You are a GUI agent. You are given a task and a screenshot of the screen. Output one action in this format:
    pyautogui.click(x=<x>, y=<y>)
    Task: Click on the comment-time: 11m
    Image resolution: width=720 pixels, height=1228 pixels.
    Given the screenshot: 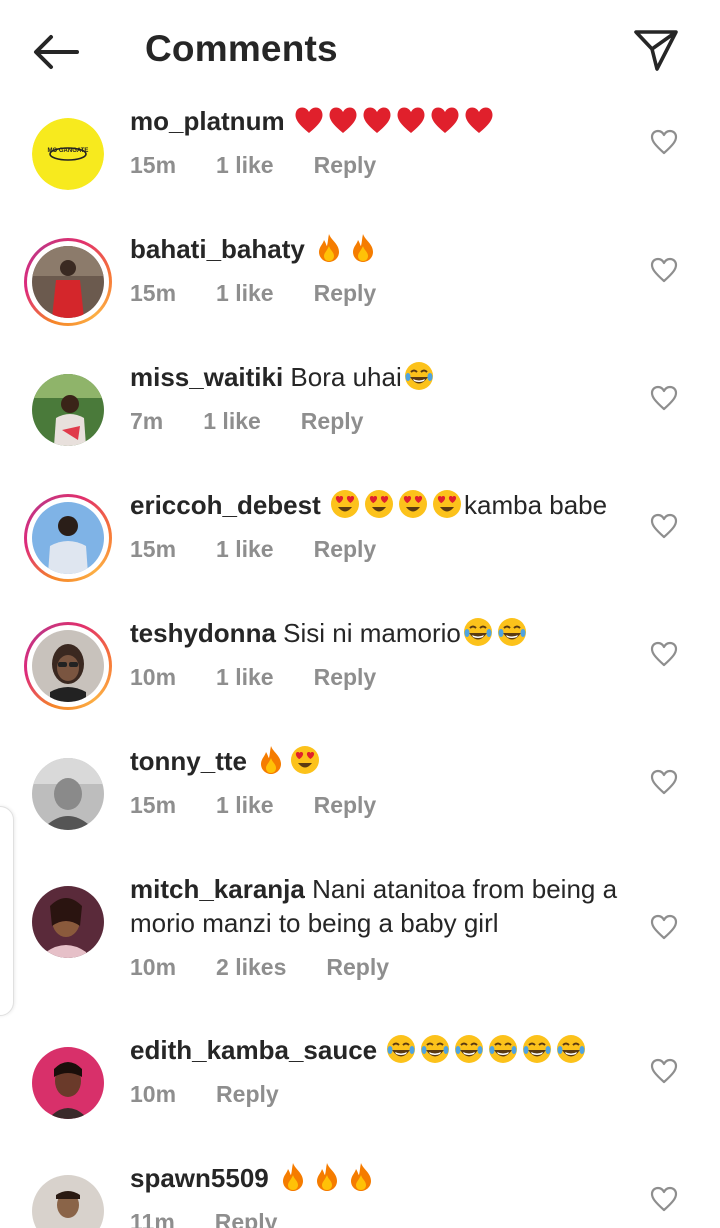 What is the action you would take?
    pyautogui.click(x=152, y=1218)
    